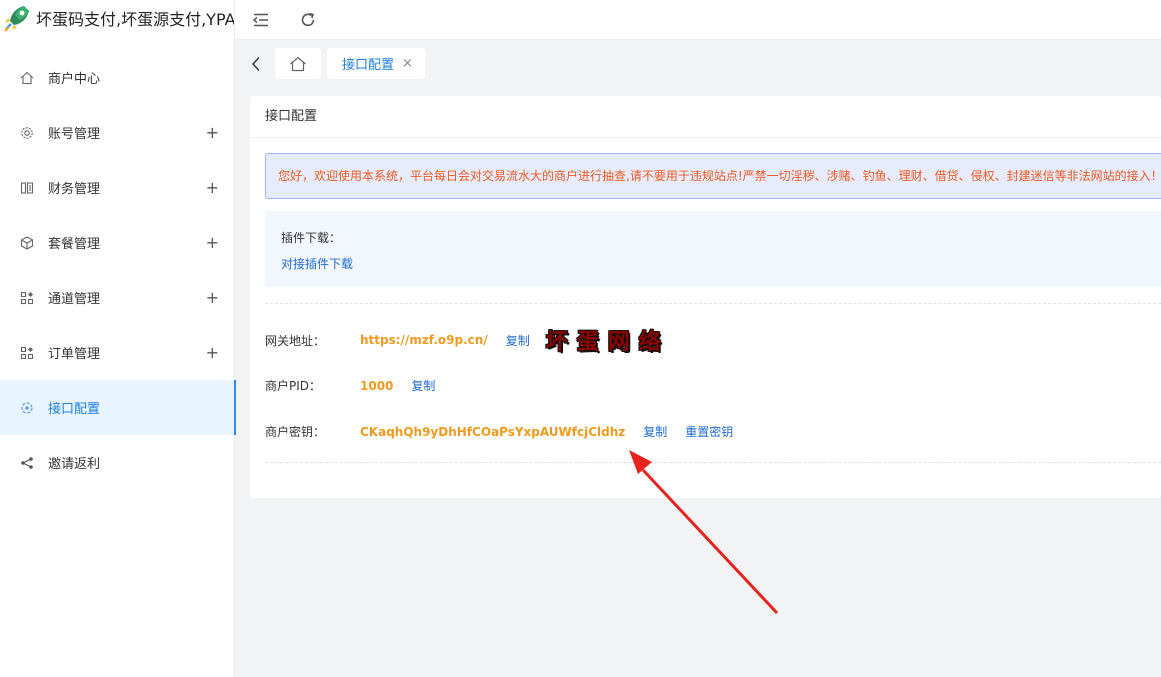  Describe the element at coordinates (311, 238) in the screenshot. I see `plugin-download-label: 插件下载：` at that location.